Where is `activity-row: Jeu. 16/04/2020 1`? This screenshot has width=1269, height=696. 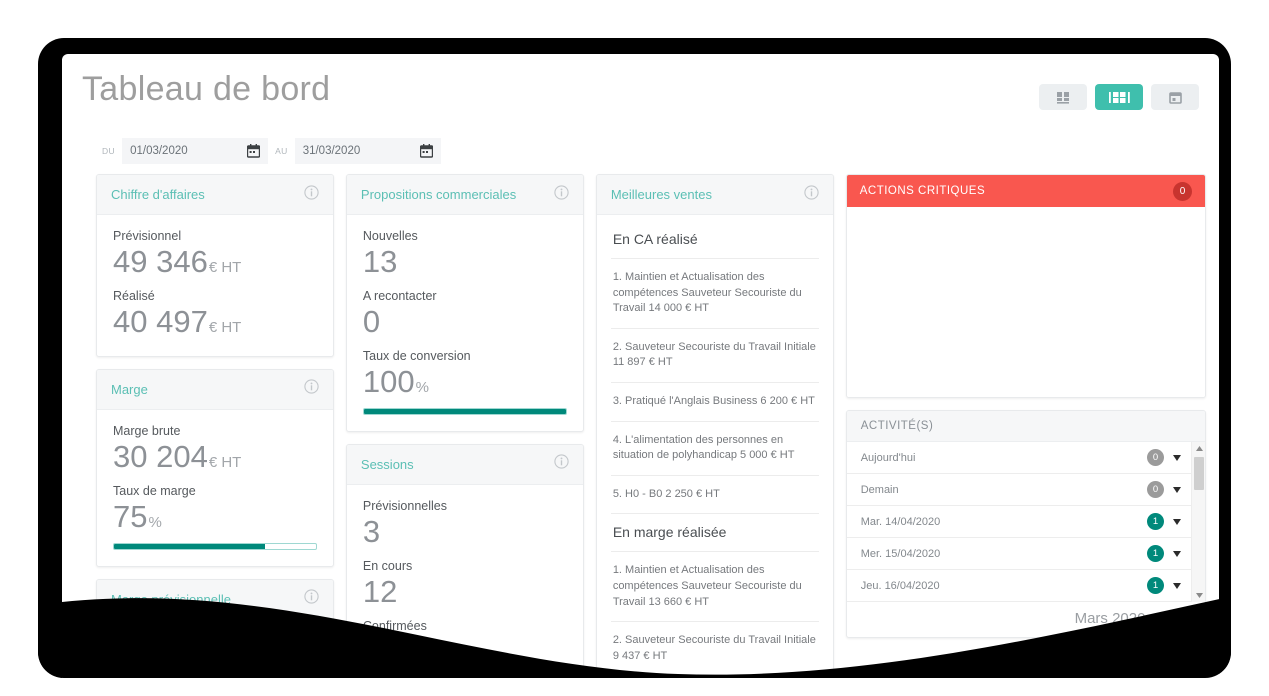
activity-row: Jeu. 16/04/2020 1 is located at coordinates (1018, 586).